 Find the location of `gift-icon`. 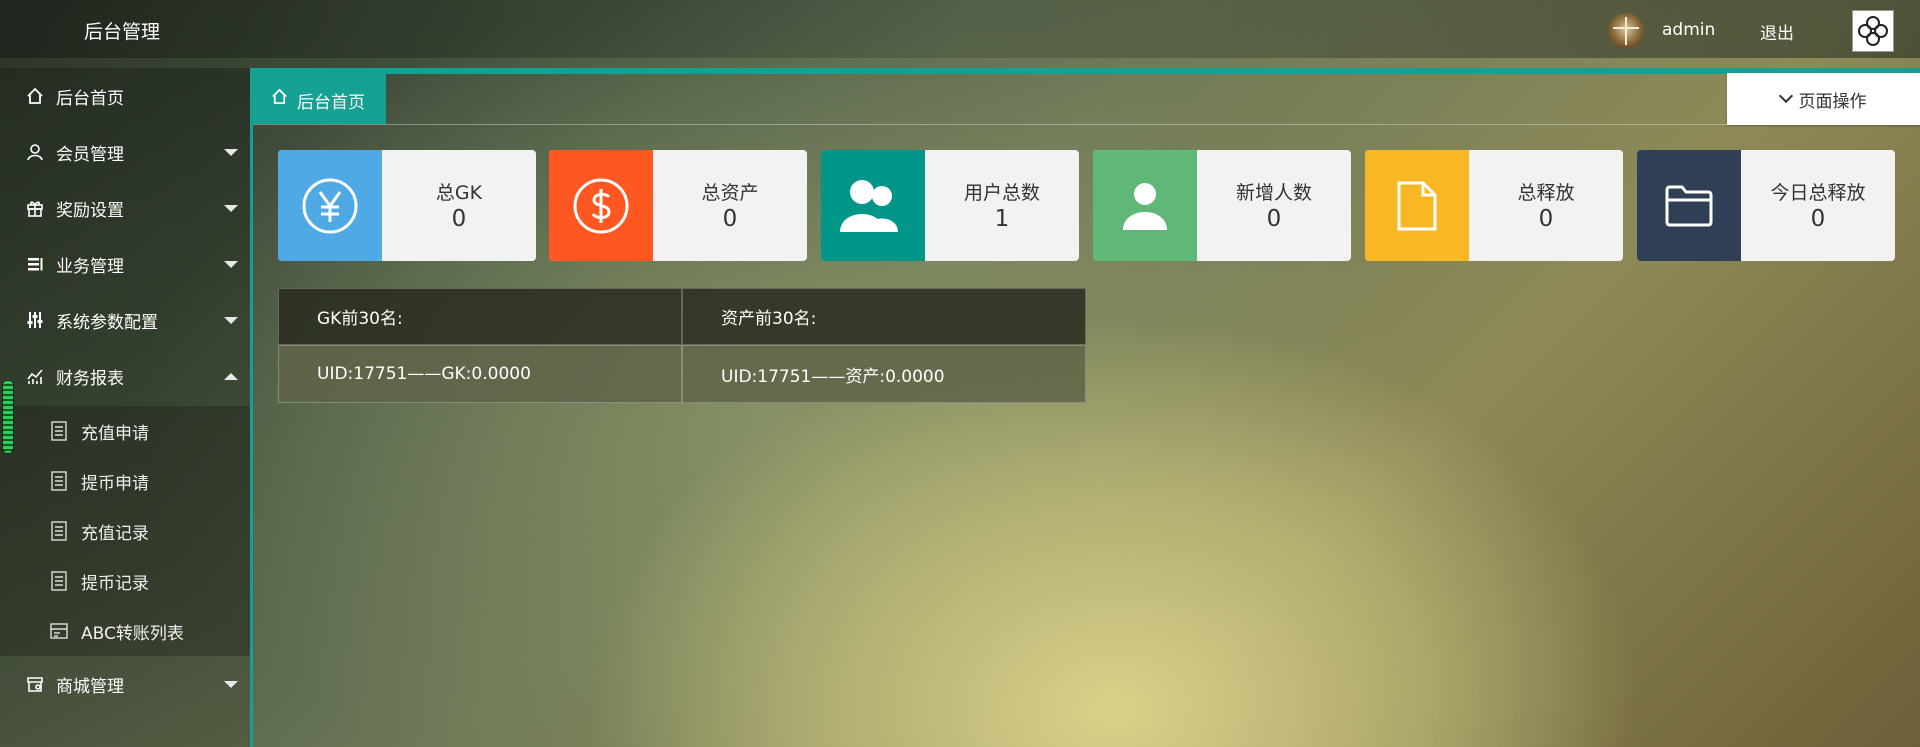

gift-icon is located at coordinates (35, 208).